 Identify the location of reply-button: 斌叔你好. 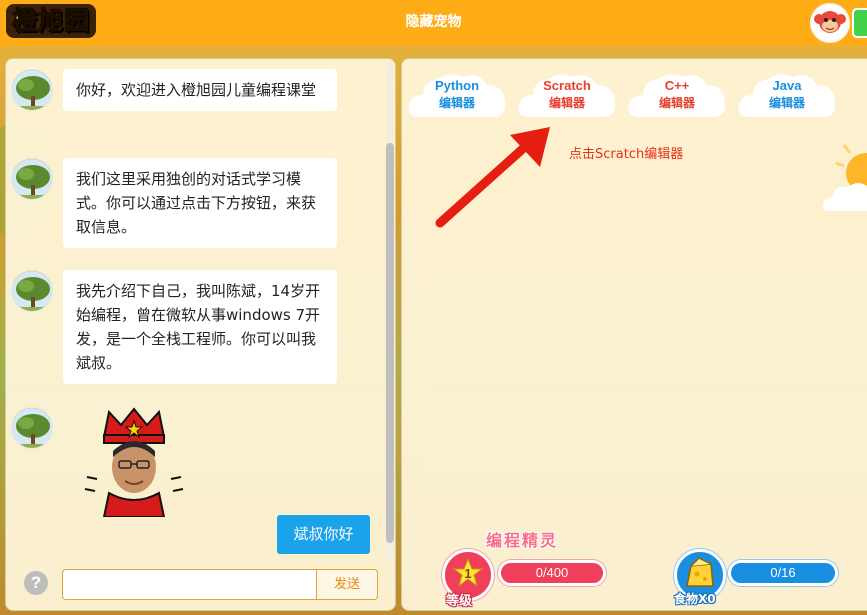
(323, 534).